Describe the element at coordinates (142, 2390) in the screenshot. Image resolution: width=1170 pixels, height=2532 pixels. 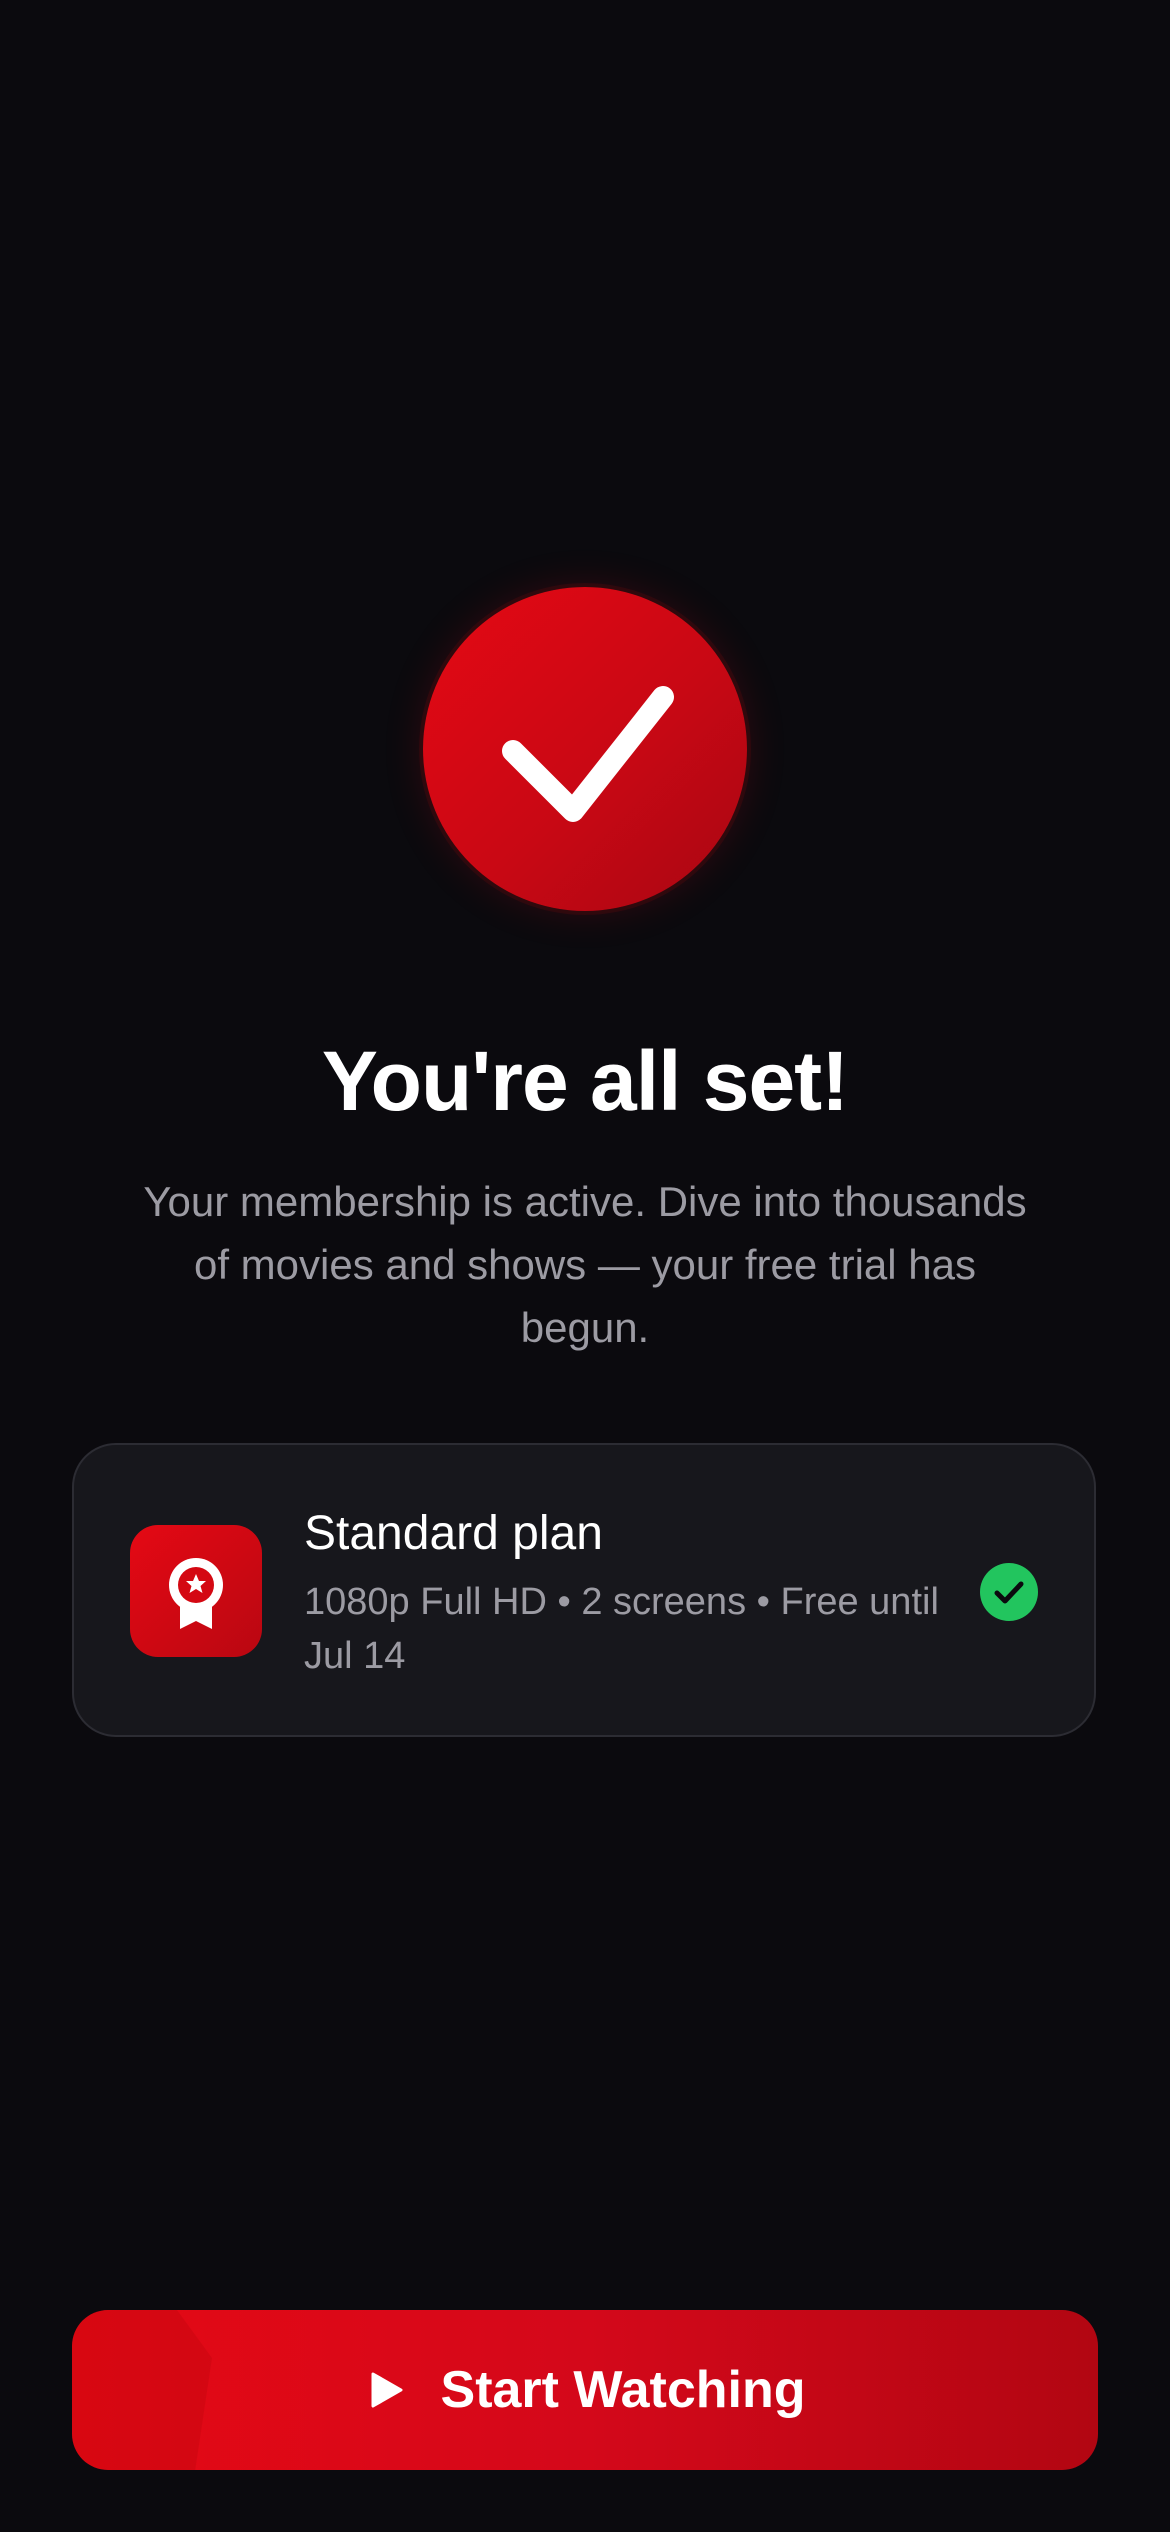
I see `button-shade` at that location.